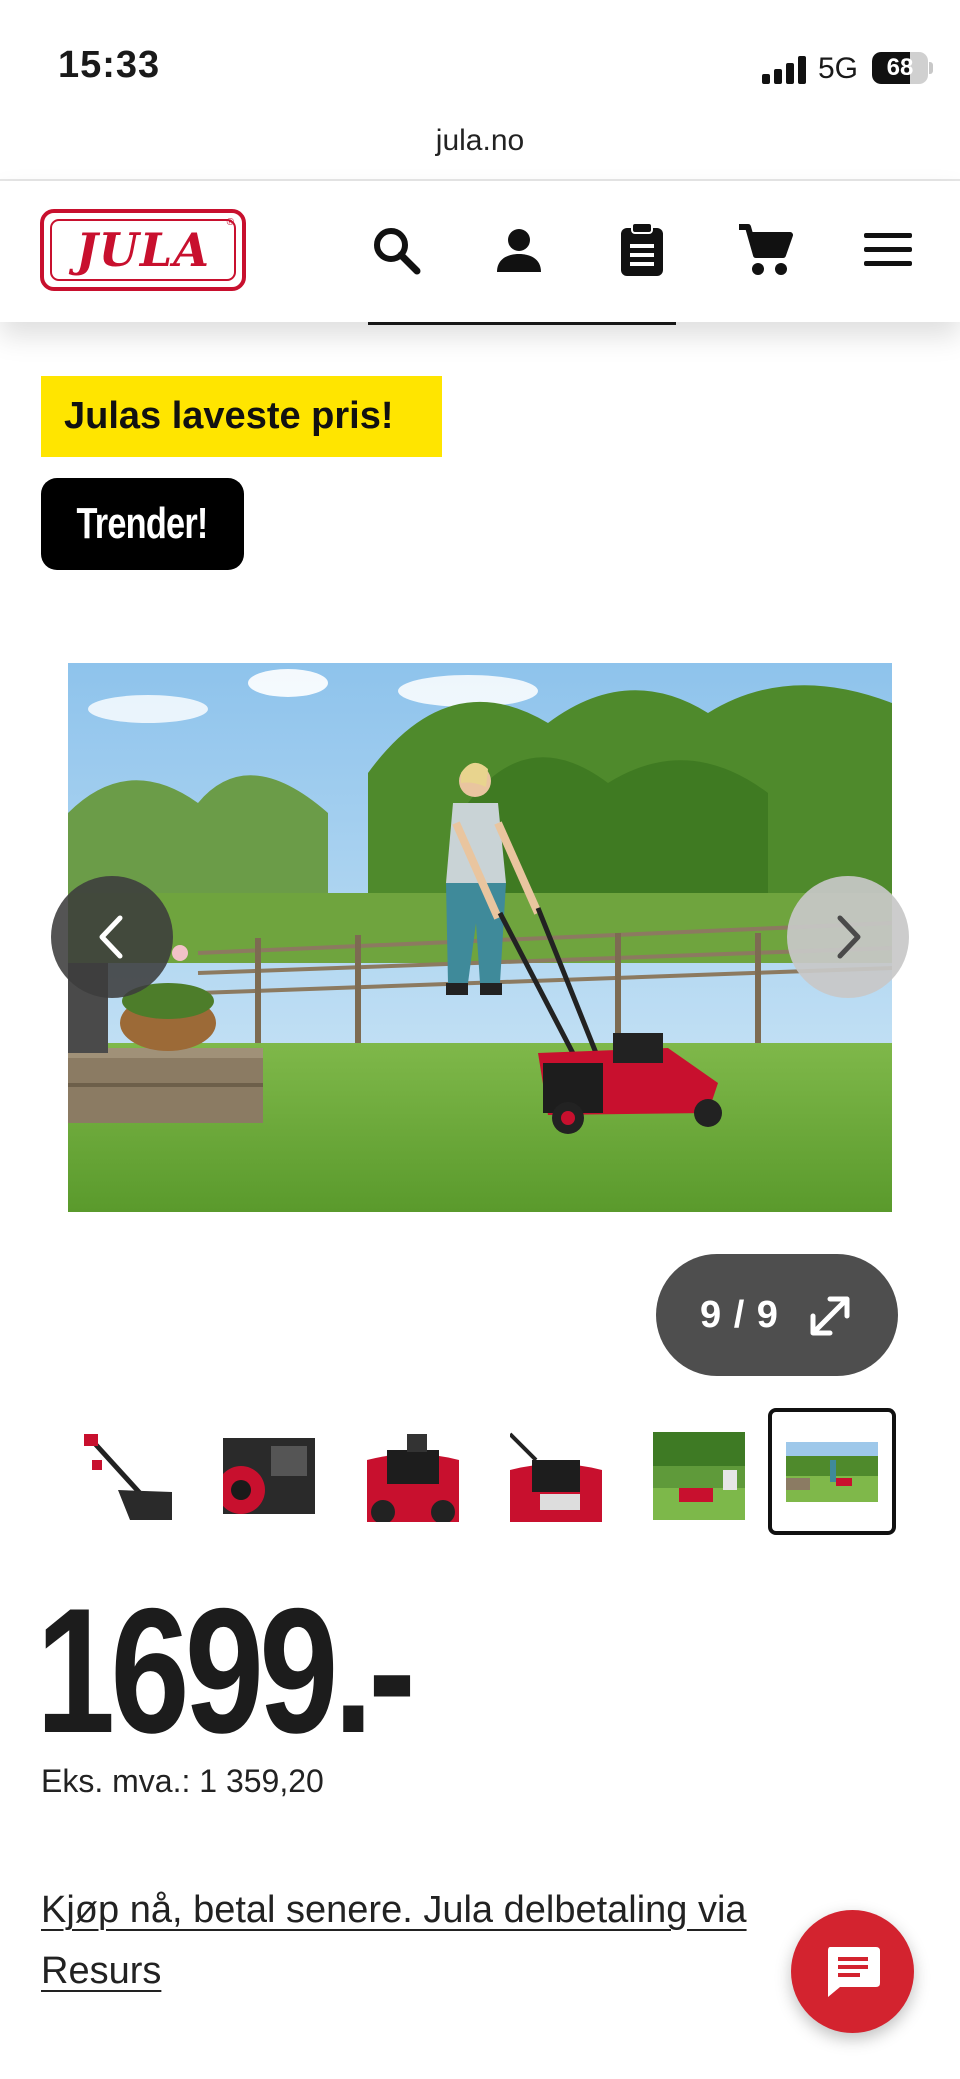 Image resolution: width=960 pixels, height=2079 pixels. I want to click on address-bar-url: jula.no, so click(480, 141).